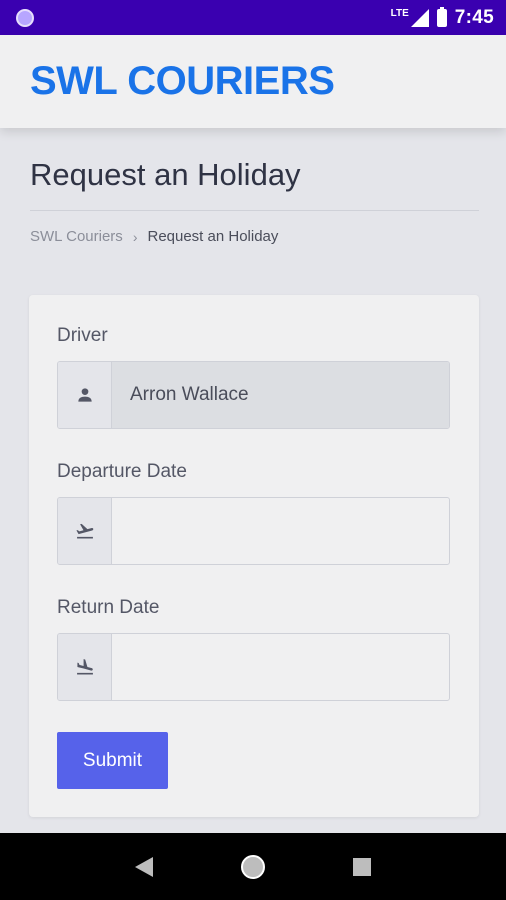 Image resolution: width=506 pixels, height=900 pixels. What do you see at coordinates (280, 667) in the screenshot?
I see `return-date-input` at bounding box center [280, 667].